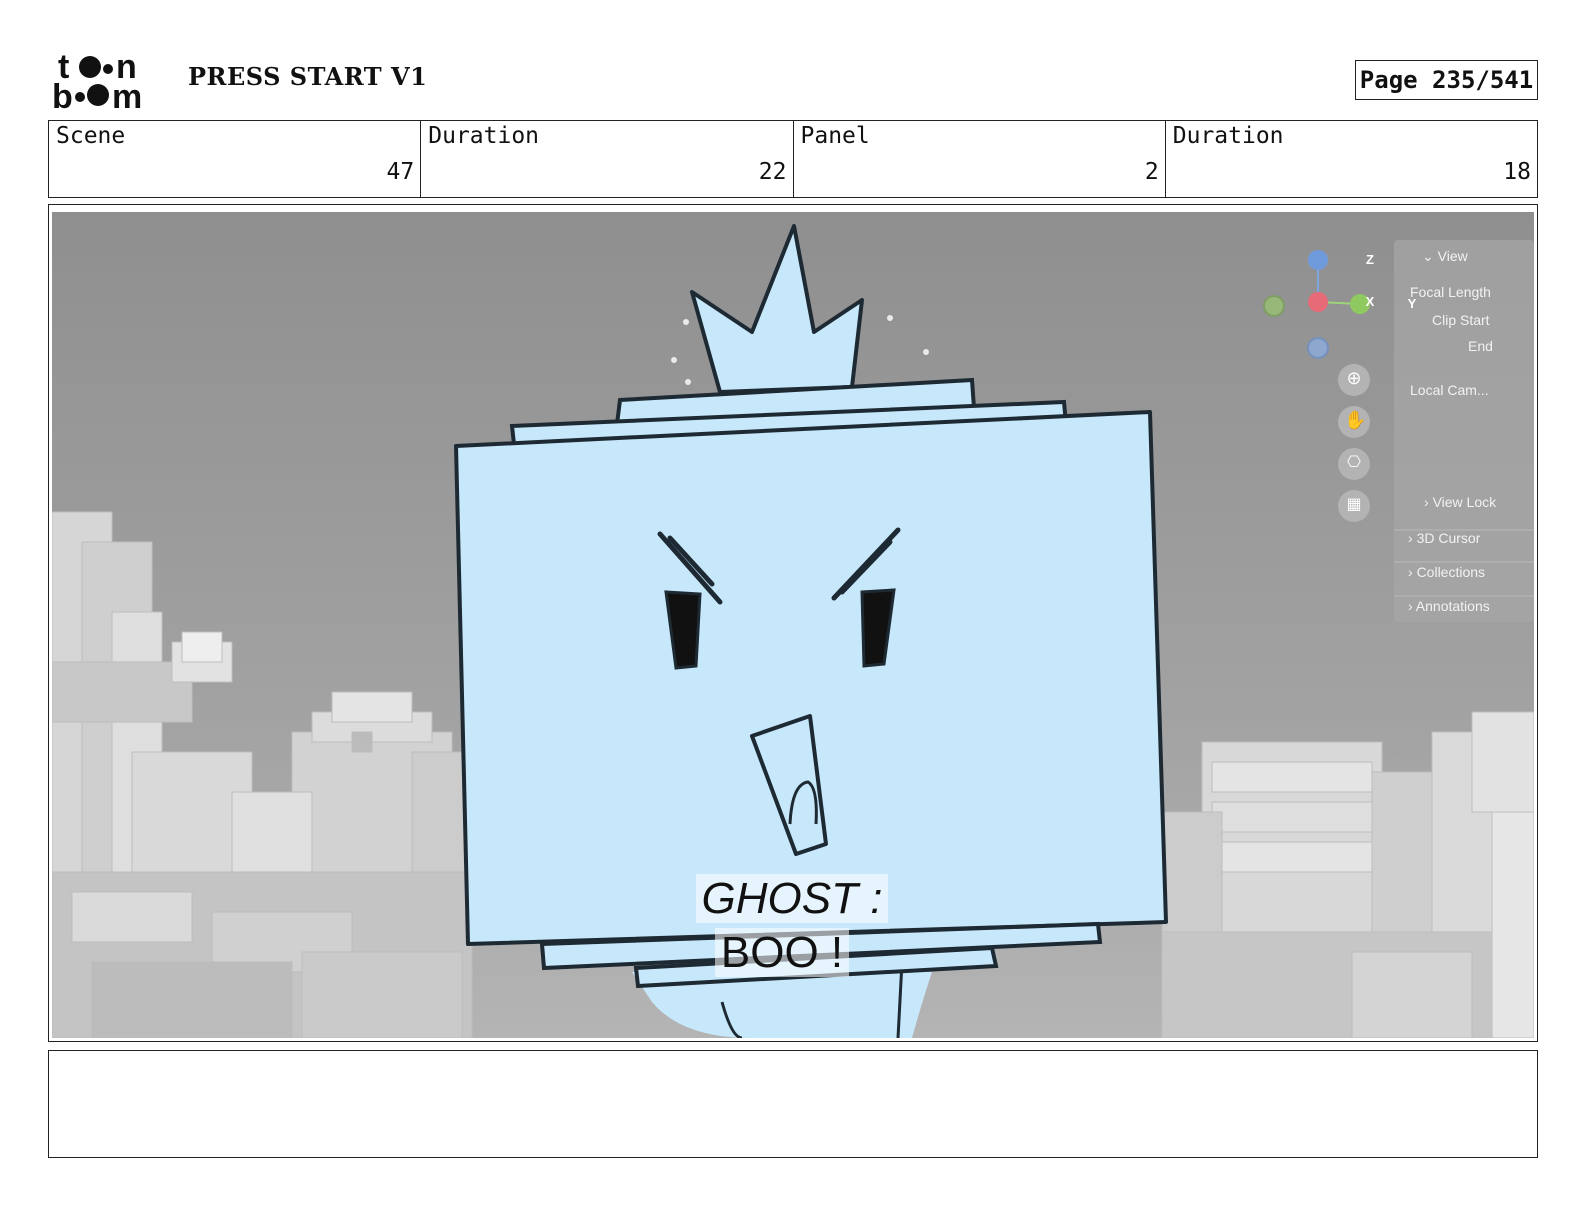 This screenshot has width=1584, height=1224. I want to click on scene-duration-label: Duration, so click(484, 136).